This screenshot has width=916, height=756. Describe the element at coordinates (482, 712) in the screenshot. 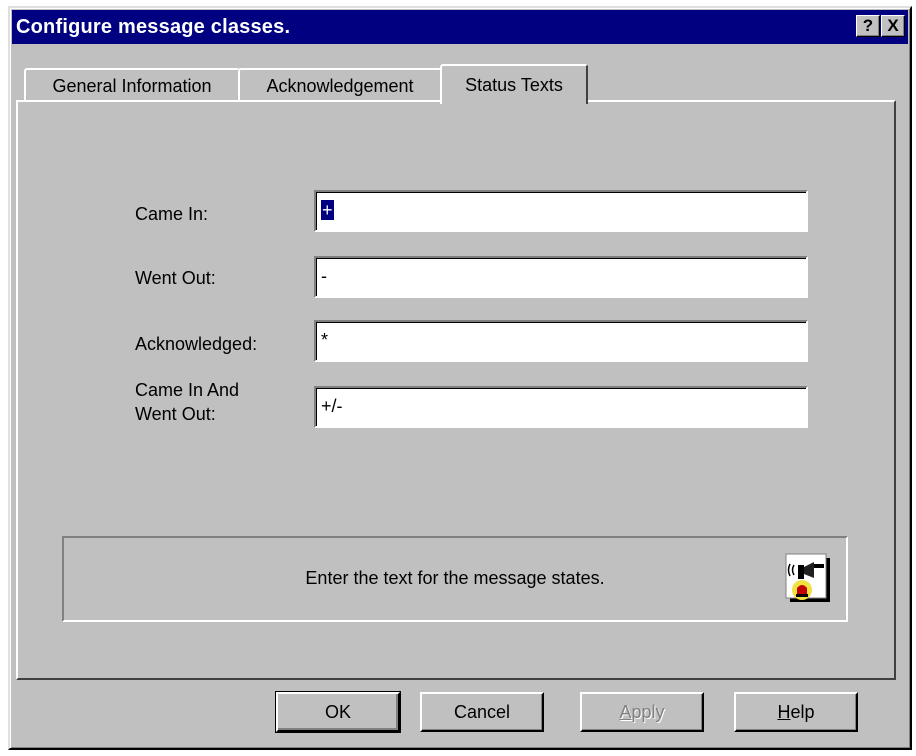

I see `cancel-button: Cancel` at that location.